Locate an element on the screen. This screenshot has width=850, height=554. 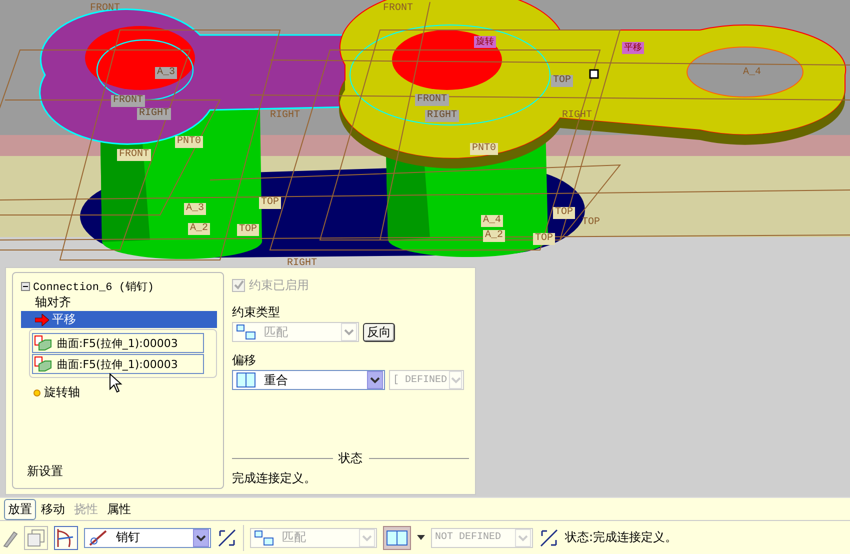
arrow-icon is located at coordinates (42, 320).